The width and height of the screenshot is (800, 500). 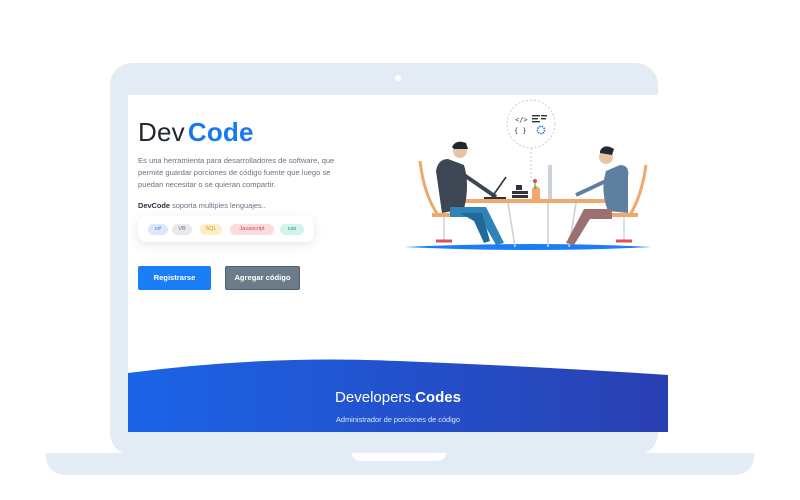 I want to click on brand-logo: Dev Code, so click(x=196, y=132).